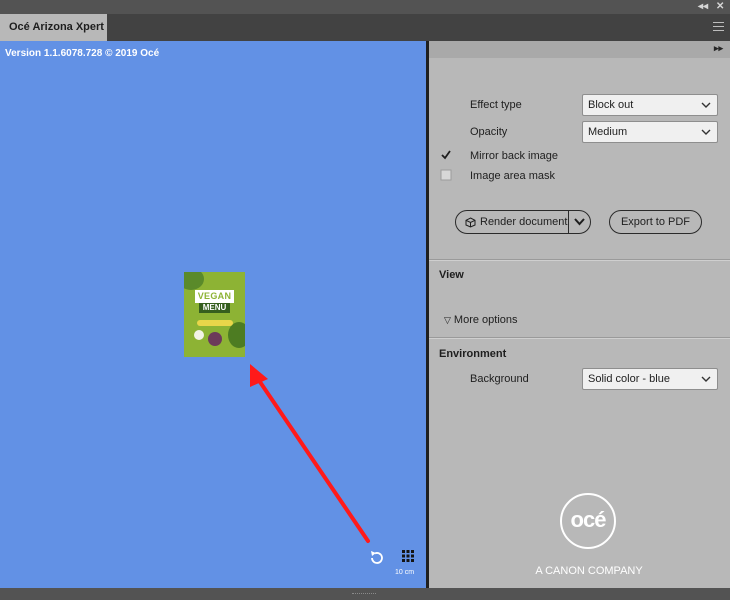 This screenshot has height=600, width=730. What do you see at coordinates (579, 49) in the screenshot?
I see `panel-header: ▸▸` at bounding box center [579, 49].